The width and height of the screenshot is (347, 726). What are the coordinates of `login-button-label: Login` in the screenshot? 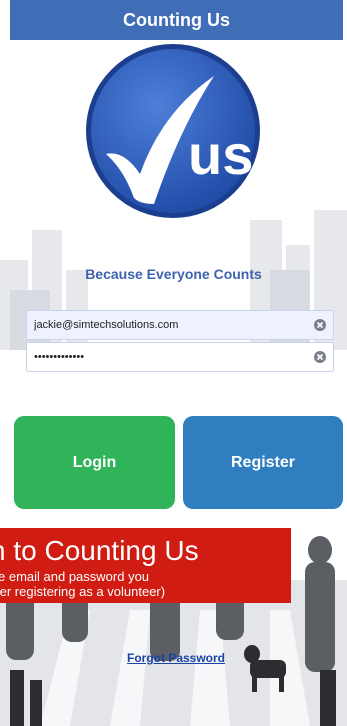 It's located at (94, 462).